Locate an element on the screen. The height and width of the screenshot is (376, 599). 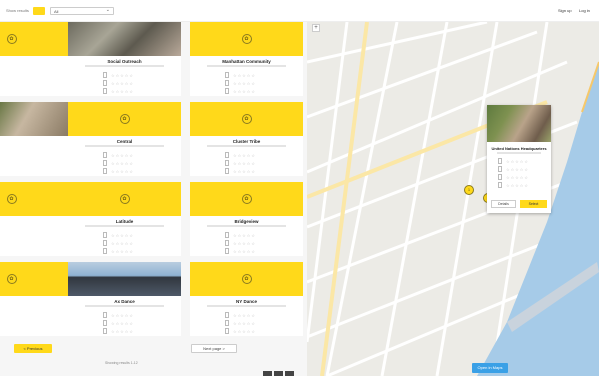
next-page-button: Next page > is located at coordinates (214, 348).